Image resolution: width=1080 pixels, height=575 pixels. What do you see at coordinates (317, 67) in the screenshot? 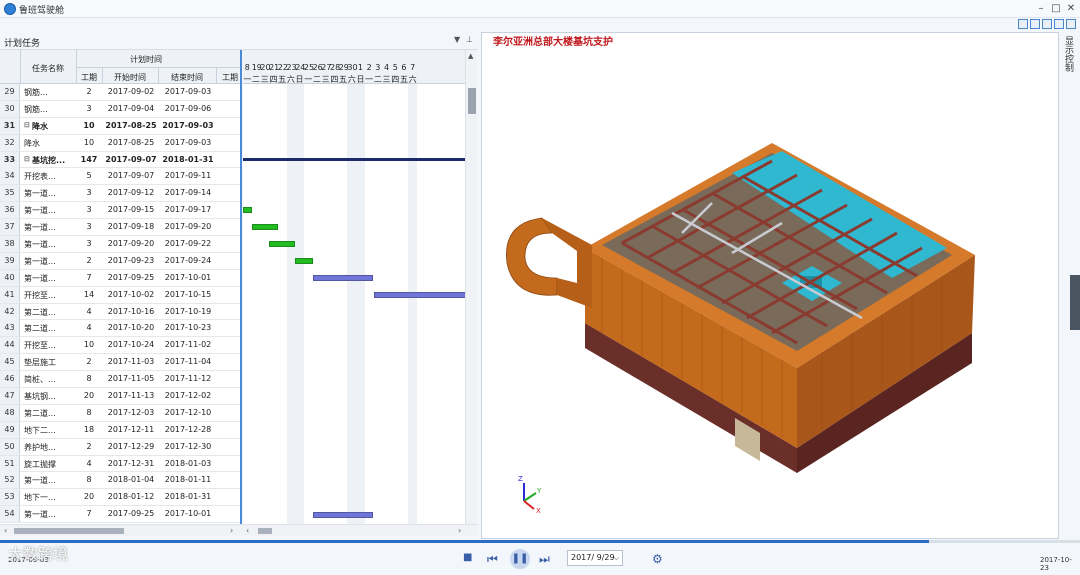
I see `gantt-day-label: 26` at bounding box center [317, 67].